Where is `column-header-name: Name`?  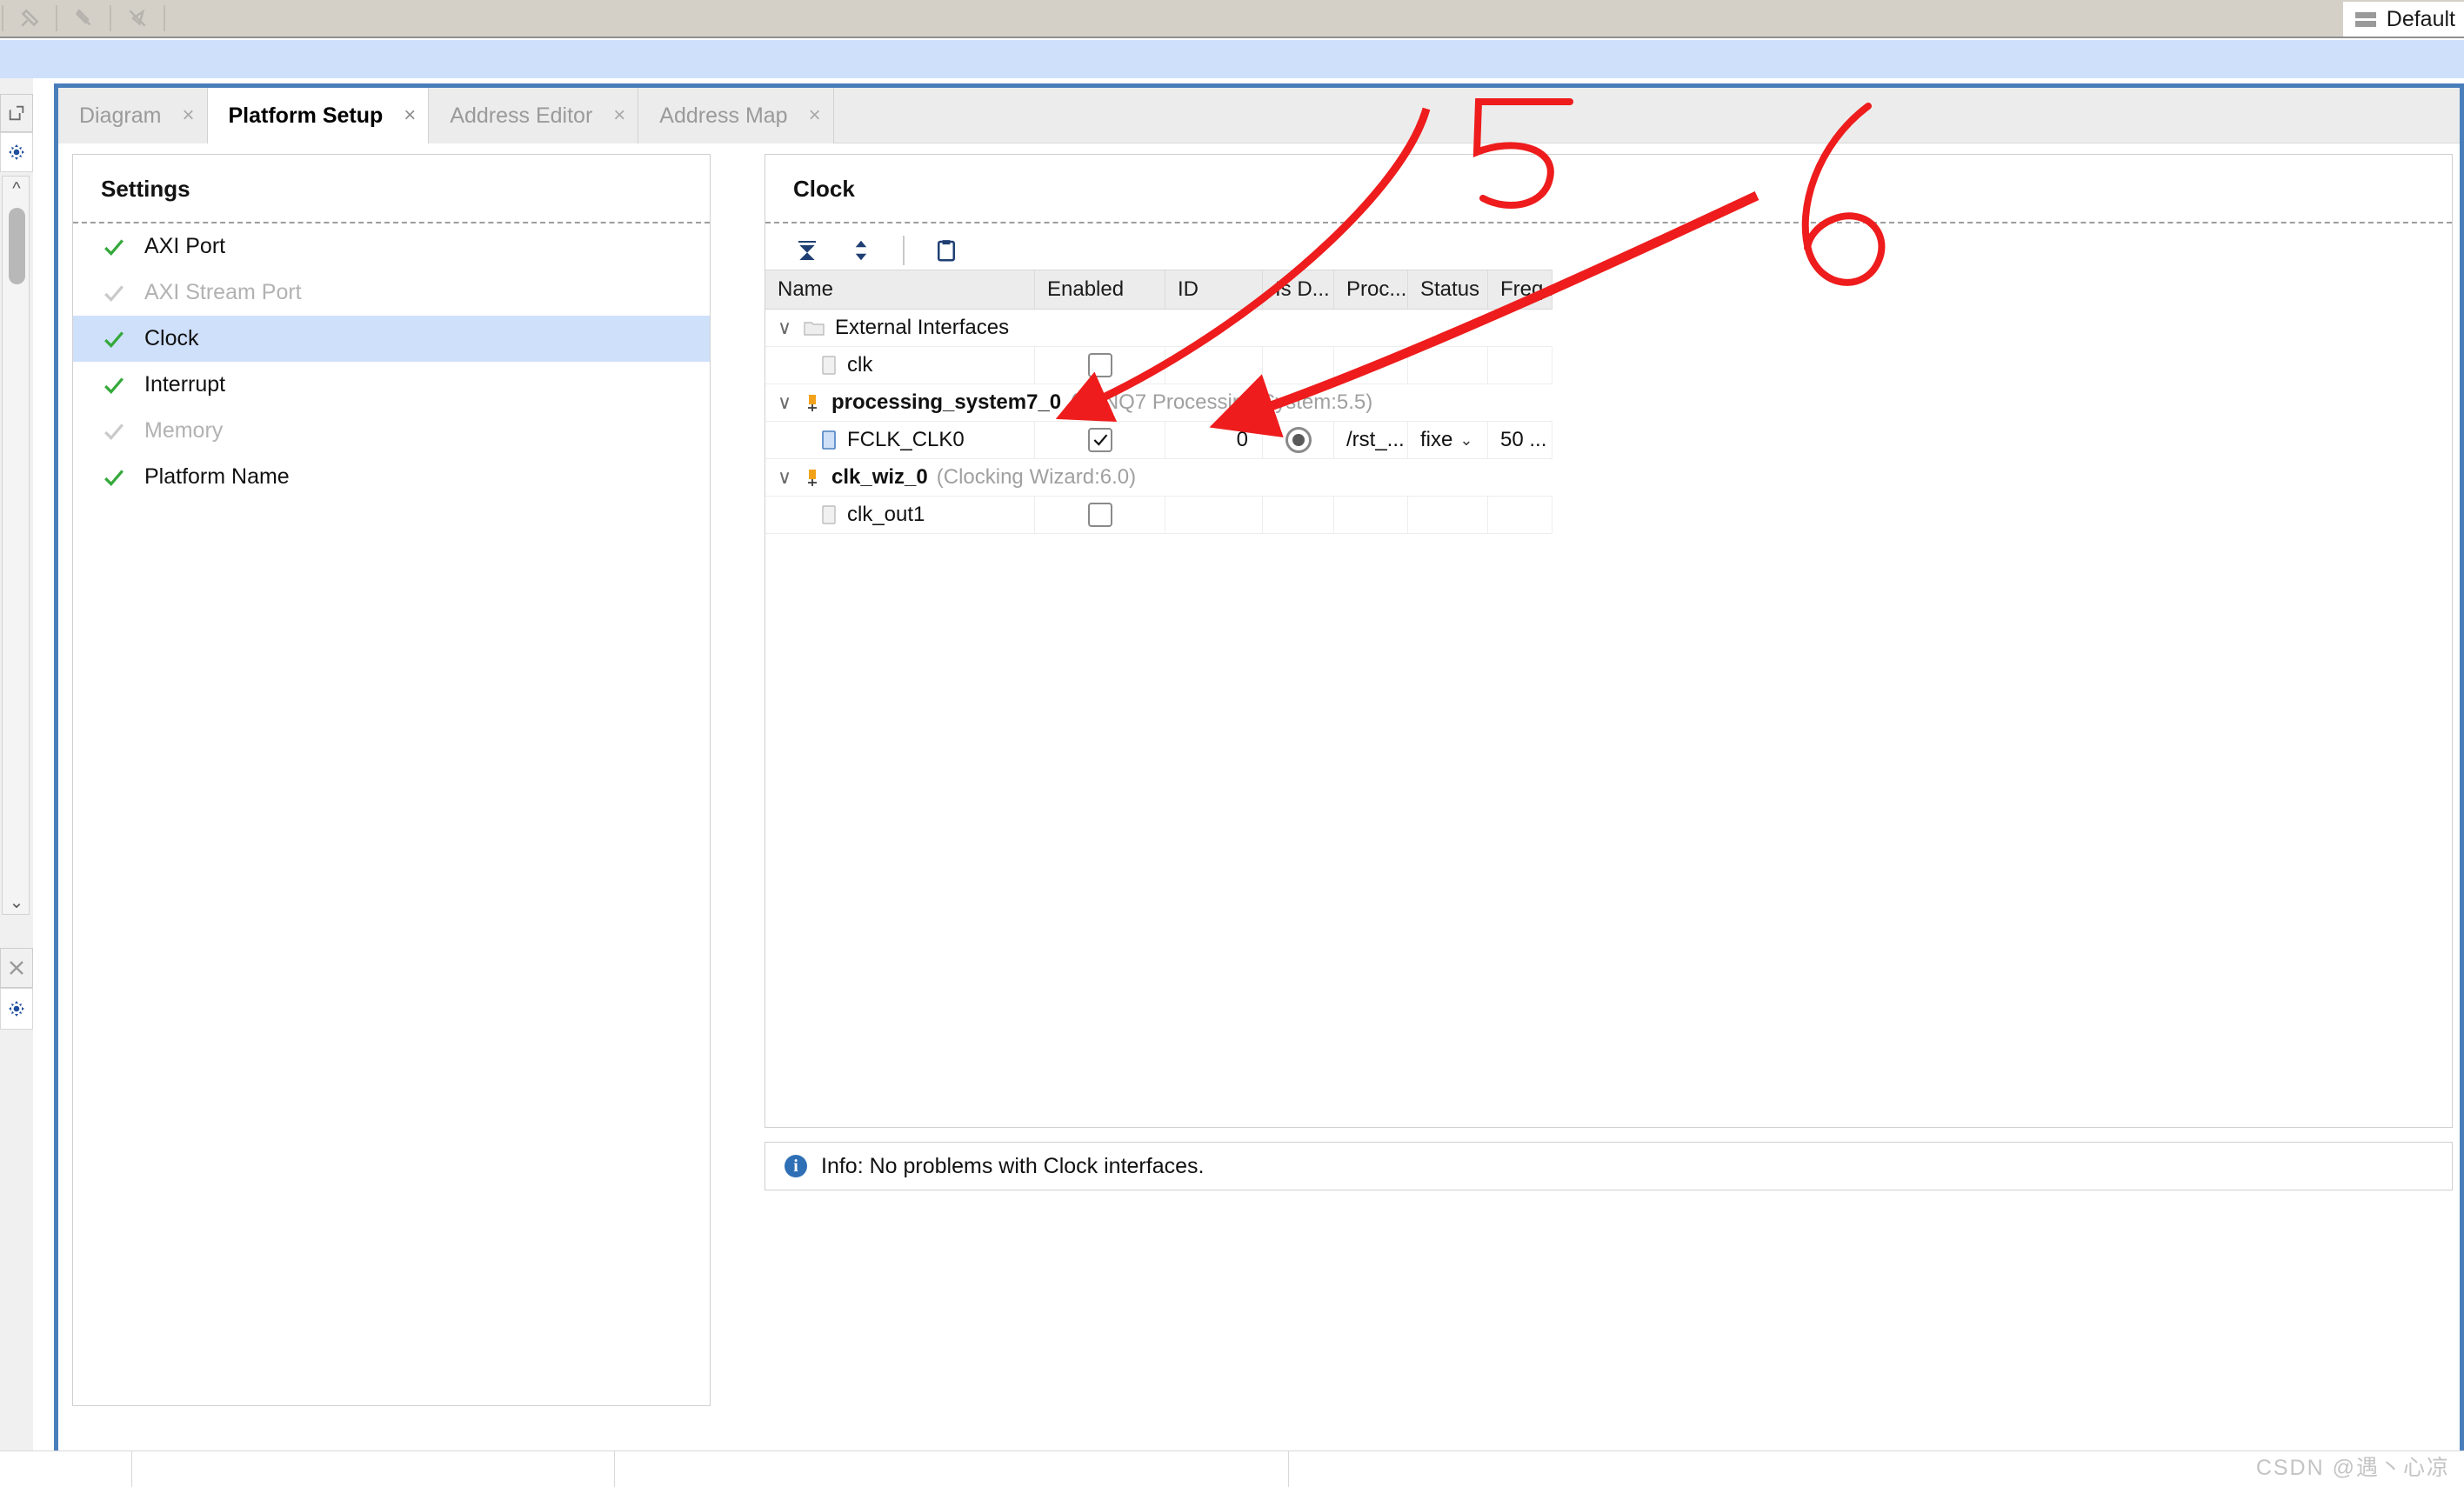
column-header-name: Name is located at coordinates (900, 289).